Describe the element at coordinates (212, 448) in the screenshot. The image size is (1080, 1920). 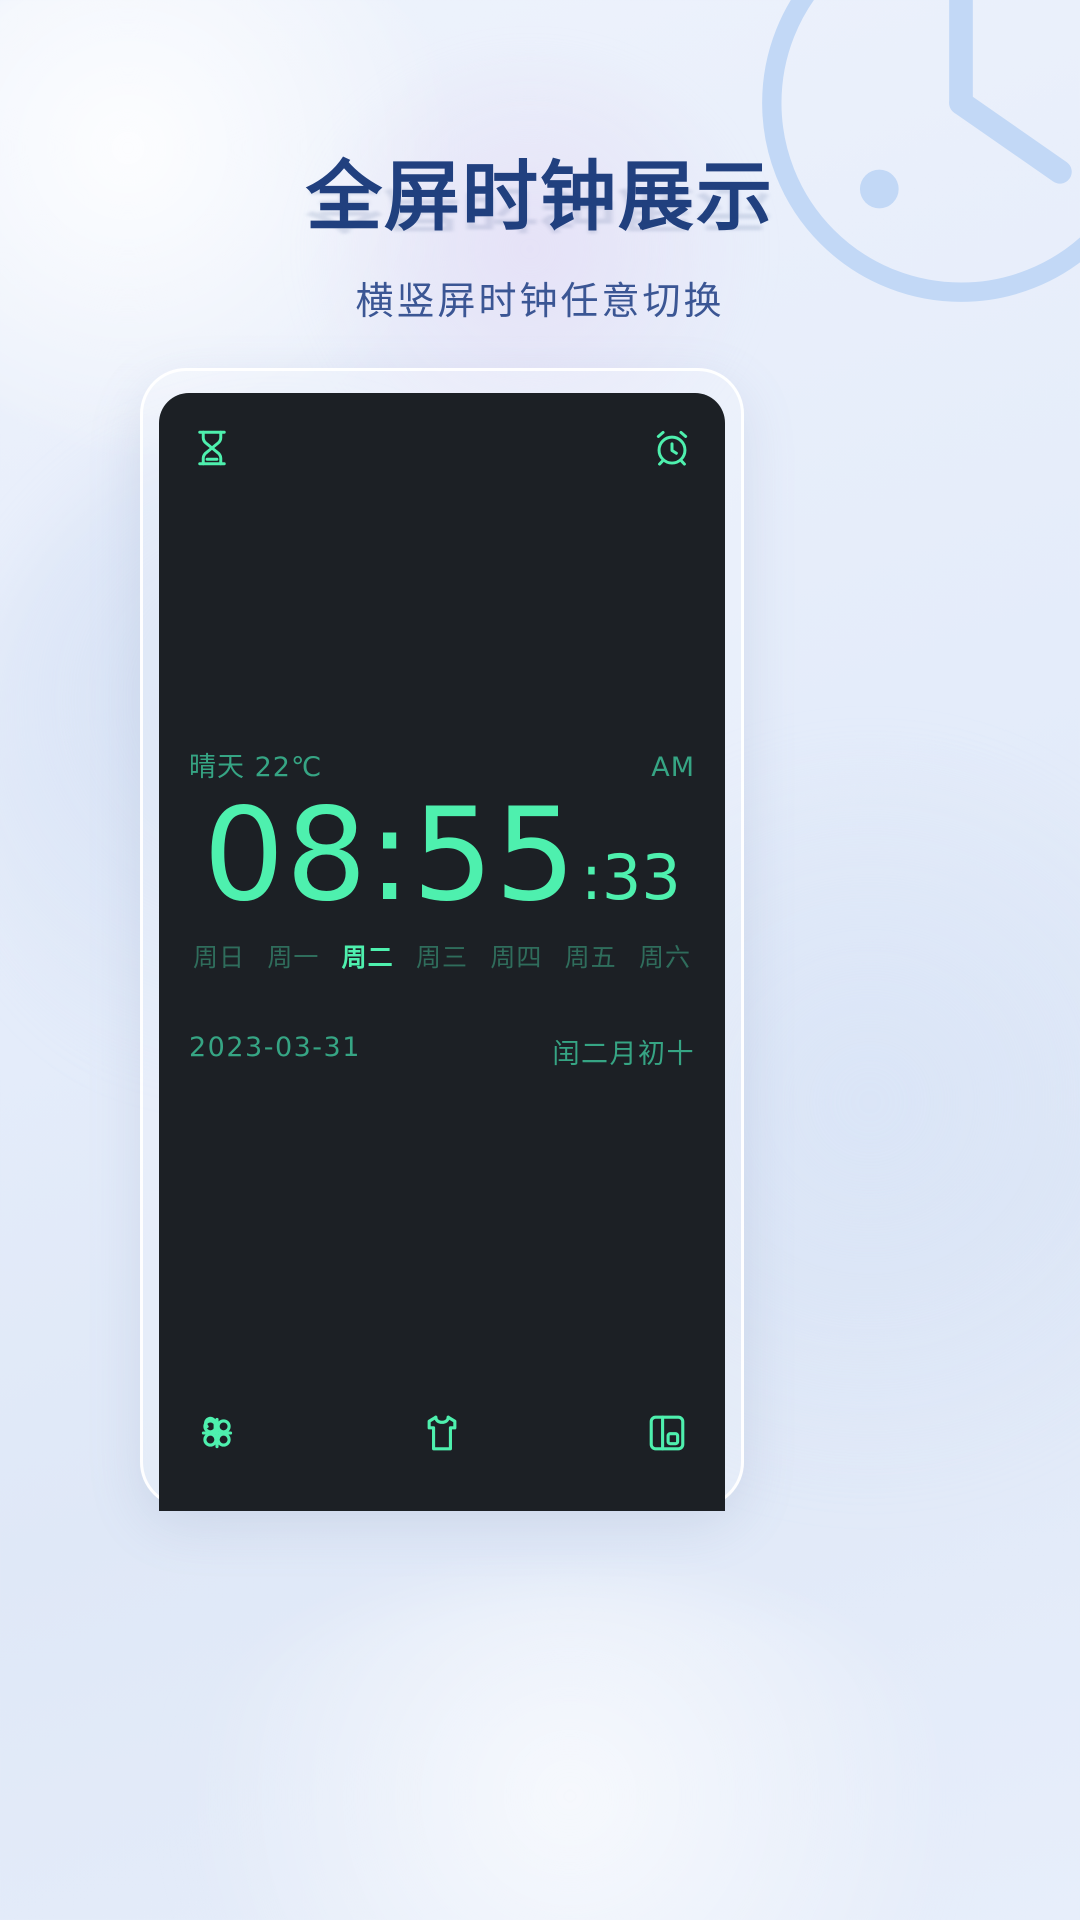
I see `hourglass-icon` at that location.